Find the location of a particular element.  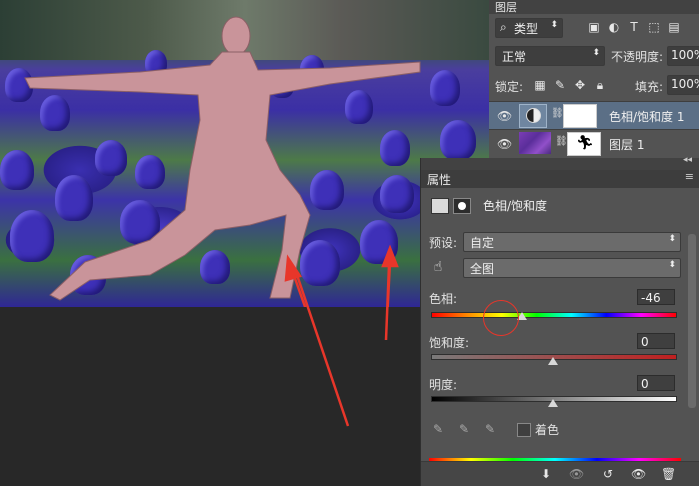

opacity-value: 100% is located at coordinates (685, 55).